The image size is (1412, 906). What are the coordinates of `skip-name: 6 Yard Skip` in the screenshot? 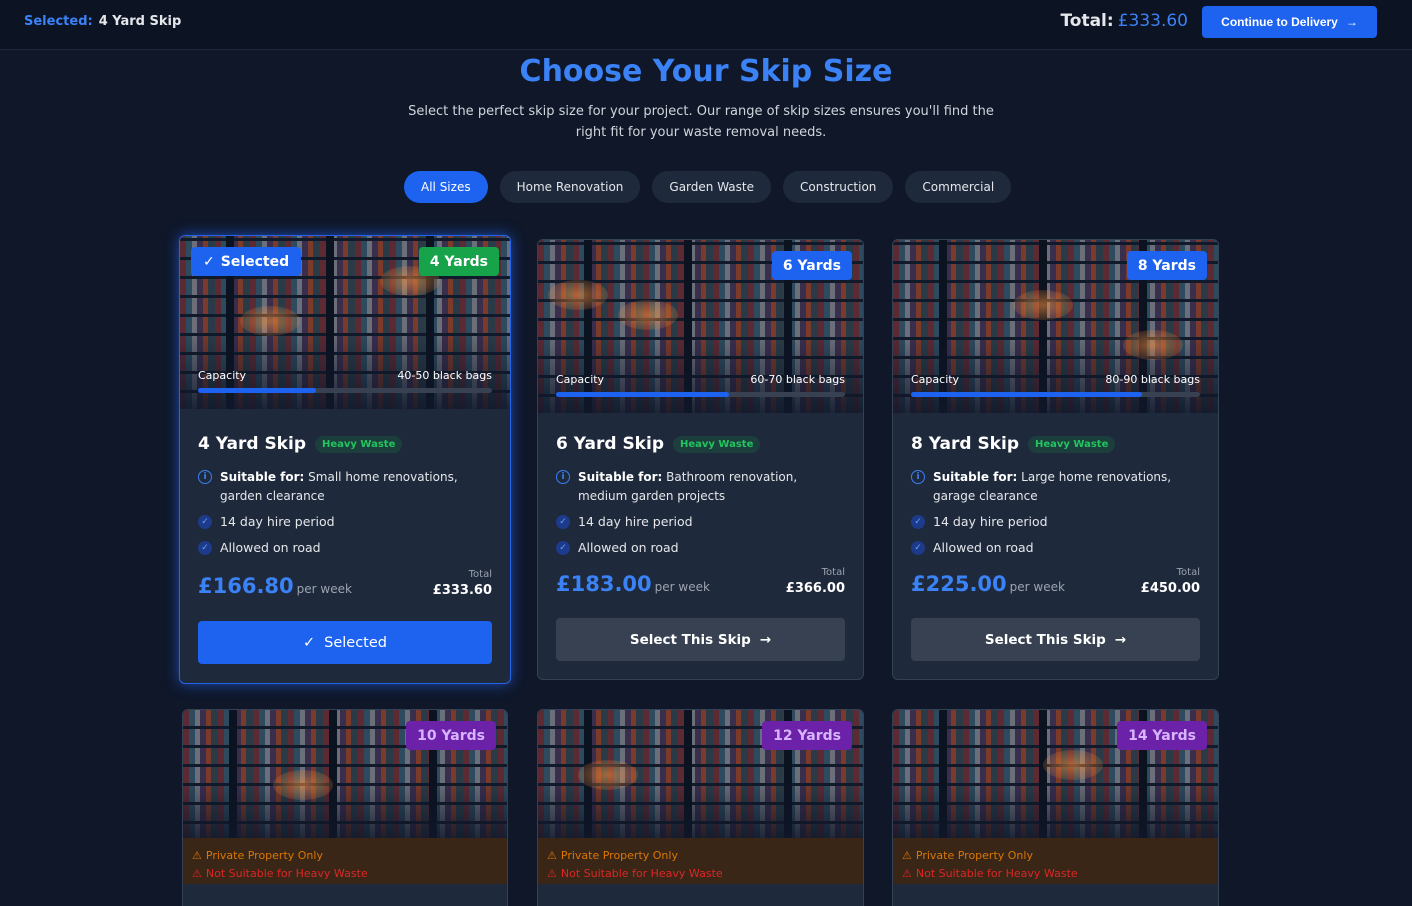 It's located at (610, 444).